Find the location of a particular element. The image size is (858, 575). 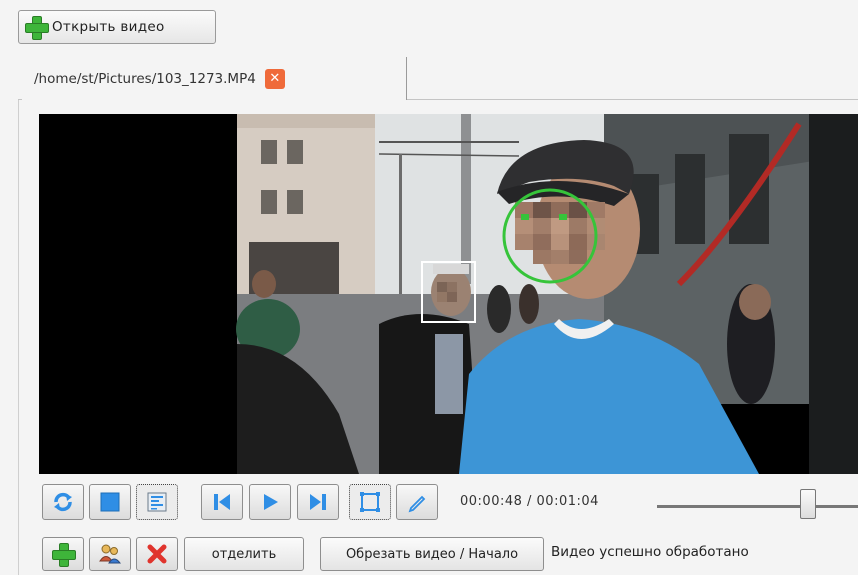

play-icon is located at coordinates (271, 502).